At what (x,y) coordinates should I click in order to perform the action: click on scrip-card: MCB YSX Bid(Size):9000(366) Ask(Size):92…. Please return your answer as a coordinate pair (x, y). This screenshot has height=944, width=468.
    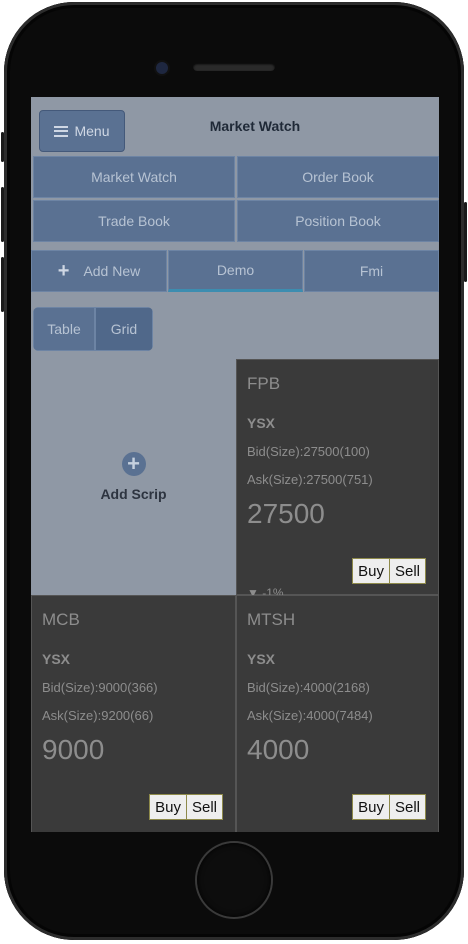
    Looking at the image, I should click on (133, 713).